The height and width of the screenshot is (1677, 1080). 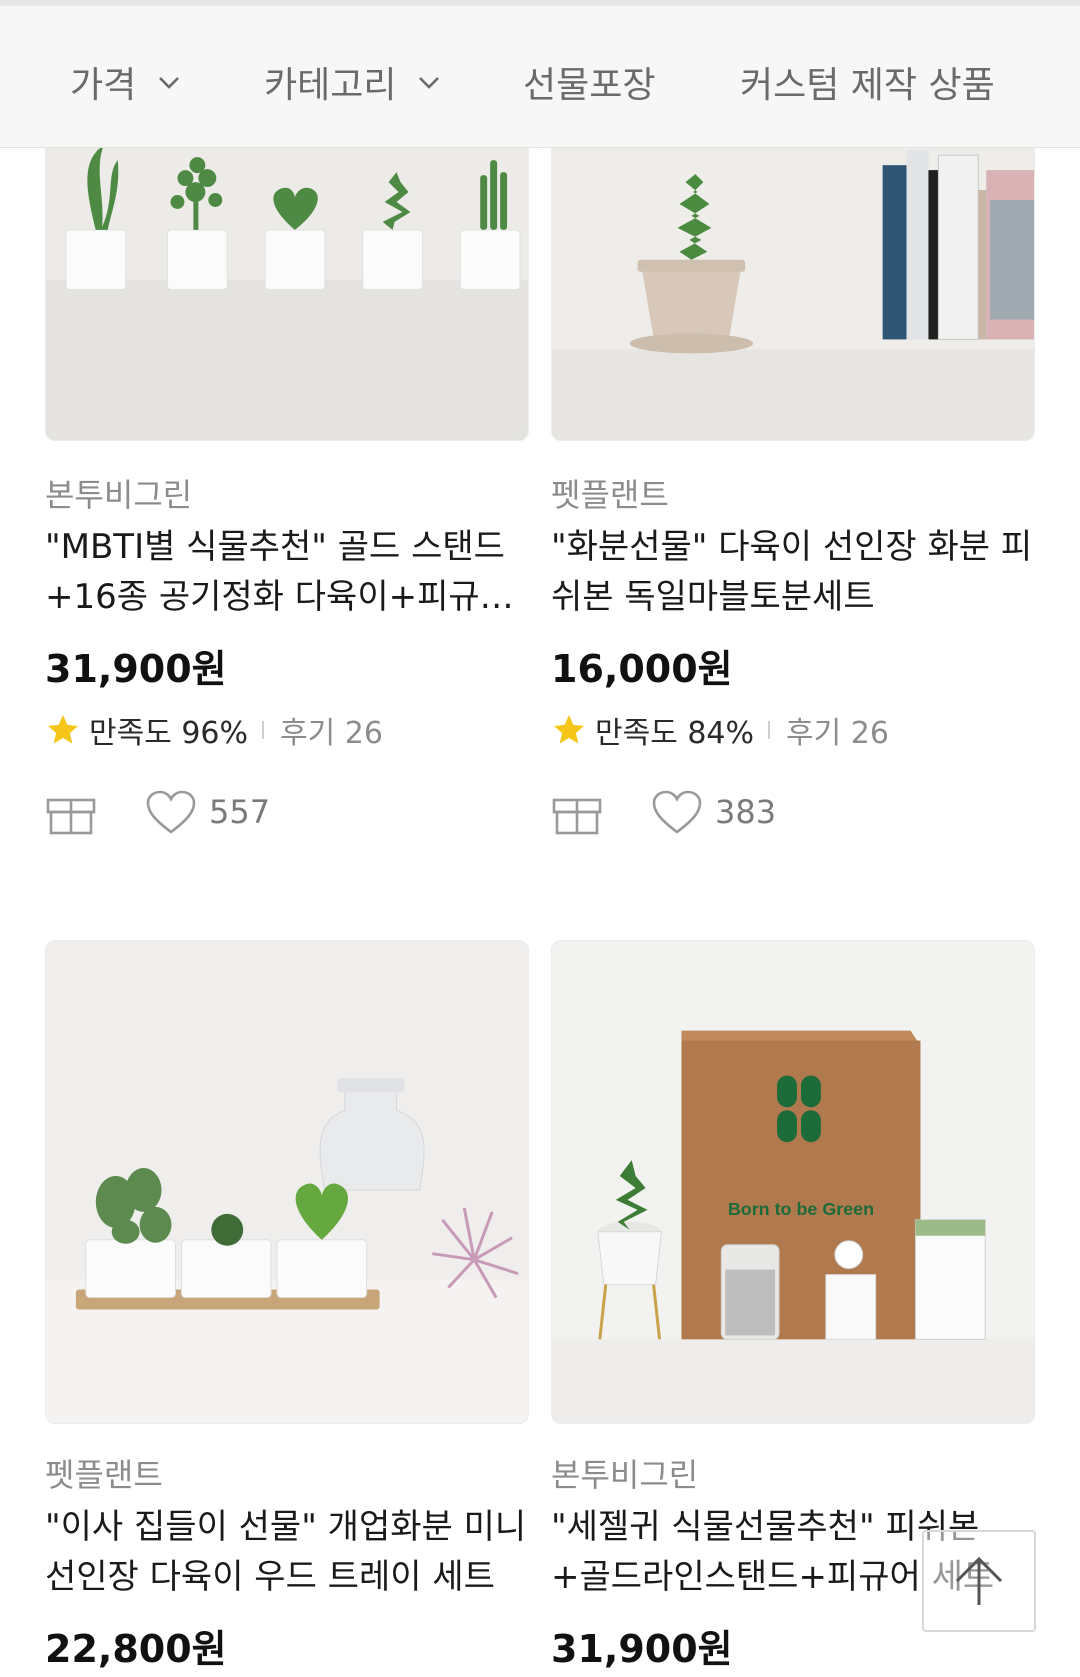 I want to click on filter-bar: 가격 카테고리 선물포장 커스텀 제작 상품, so click(x=540, y=74).